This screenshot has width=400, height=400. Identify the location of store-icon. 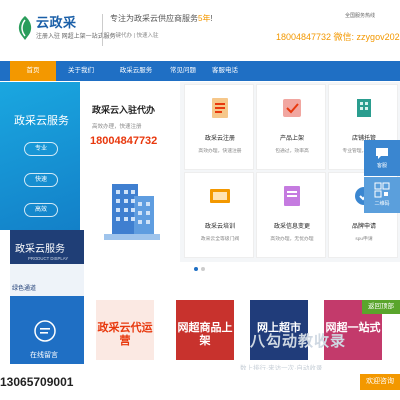
(364, 108).